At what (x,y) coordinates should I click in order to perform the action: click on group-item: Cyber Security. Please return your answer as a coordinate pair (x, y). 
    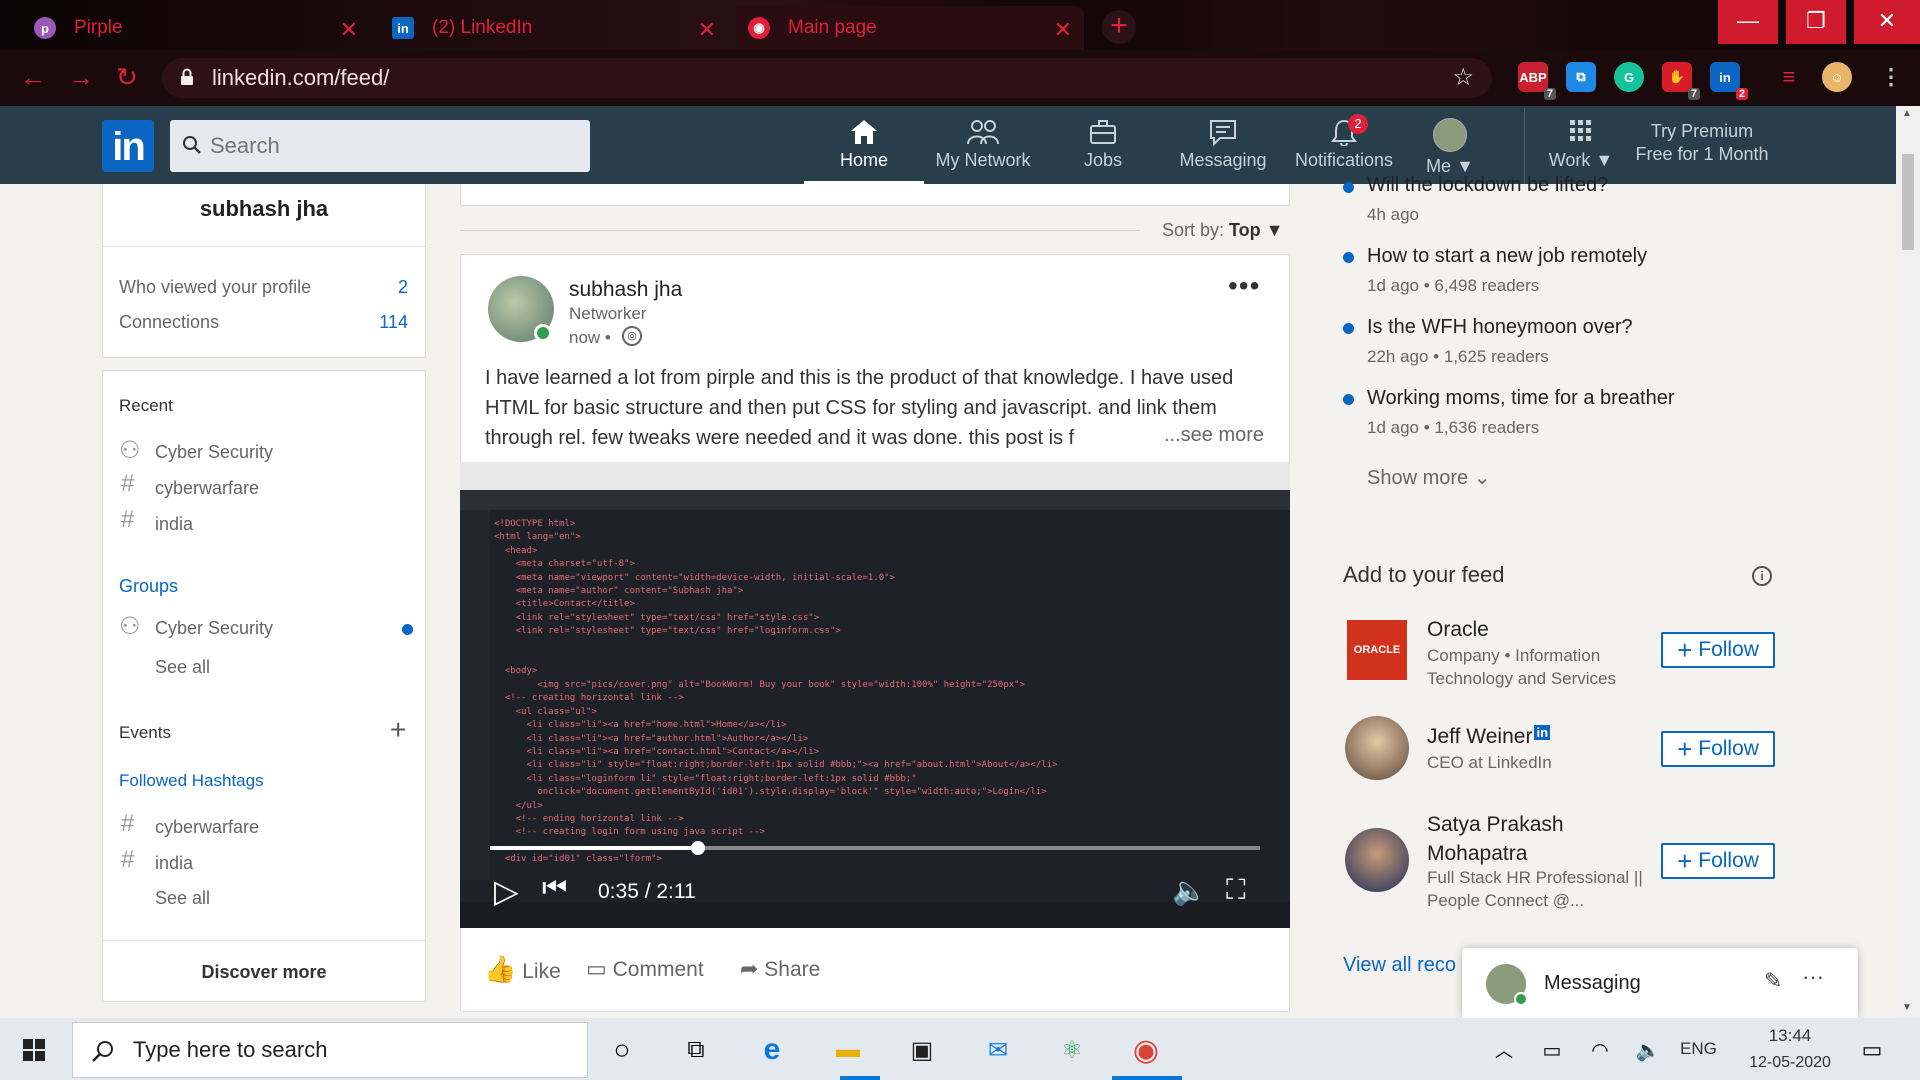
    Looking at the image, I should click on (214, 628).